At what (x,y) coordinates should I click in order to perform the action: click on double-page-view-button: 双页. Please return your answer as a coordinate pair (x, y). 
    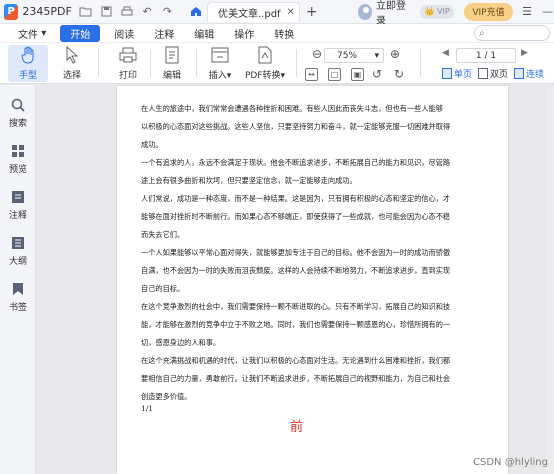
    Looking at the image, I should click on (493, 73).